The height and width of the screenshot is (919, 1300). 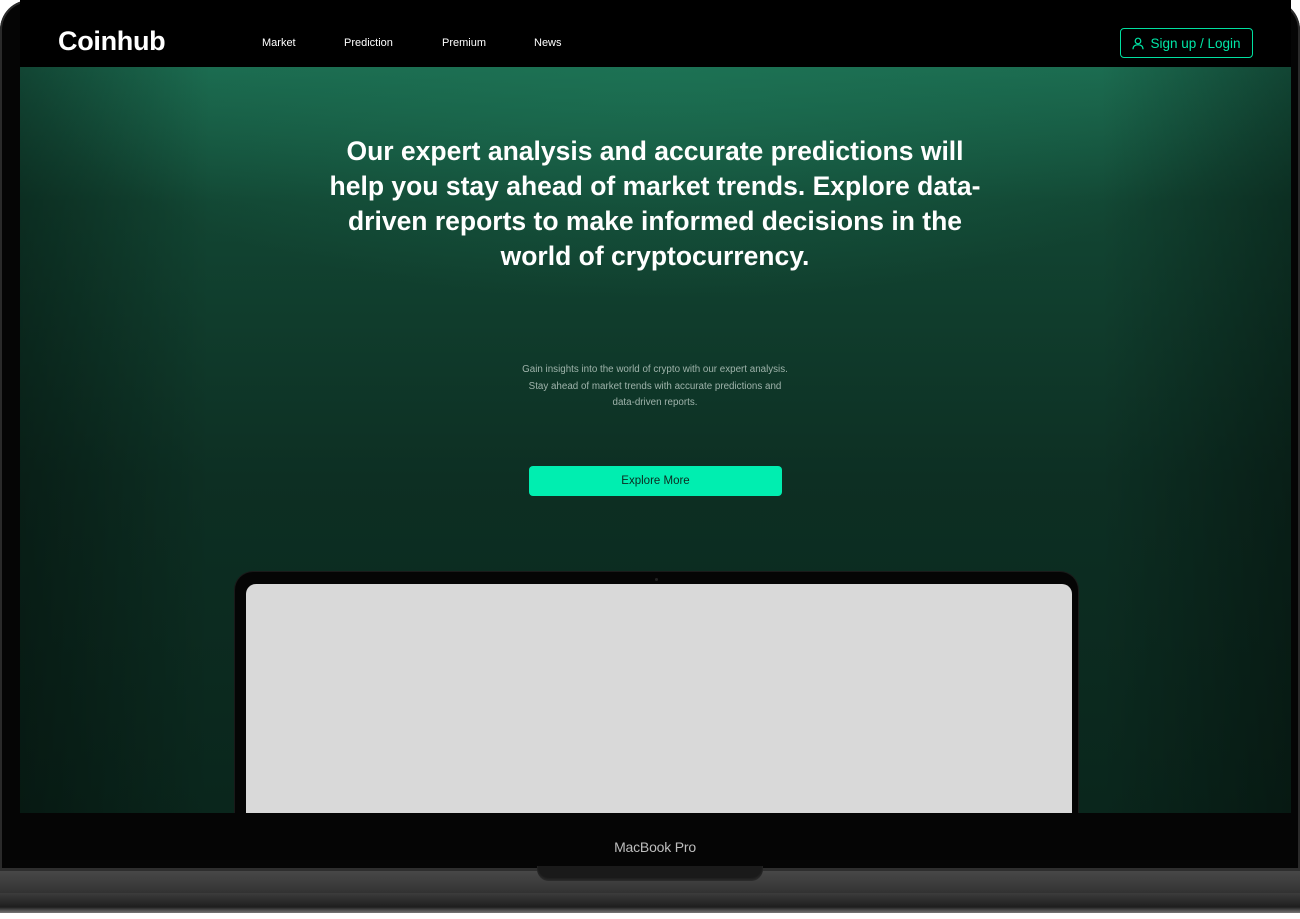 What do you see at coordinates (279, 43) in the screenshot?
I see `nav-item-market: Market` at bounding box center [279, 43].